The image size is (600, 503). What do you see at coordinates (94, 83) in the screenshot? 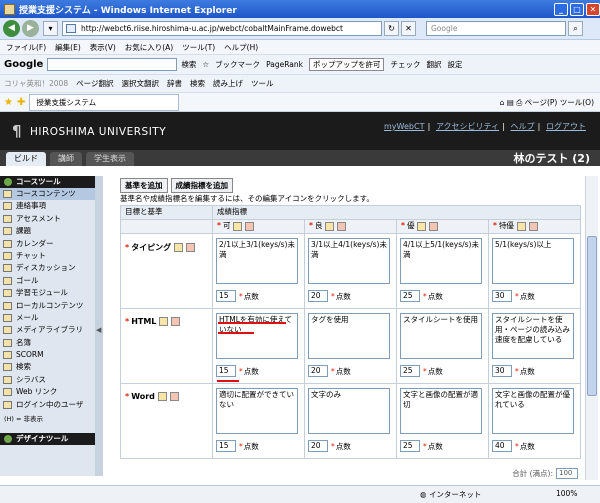
I see `page-translate-button: ページ翻訳` at bounding box center [94, 83].